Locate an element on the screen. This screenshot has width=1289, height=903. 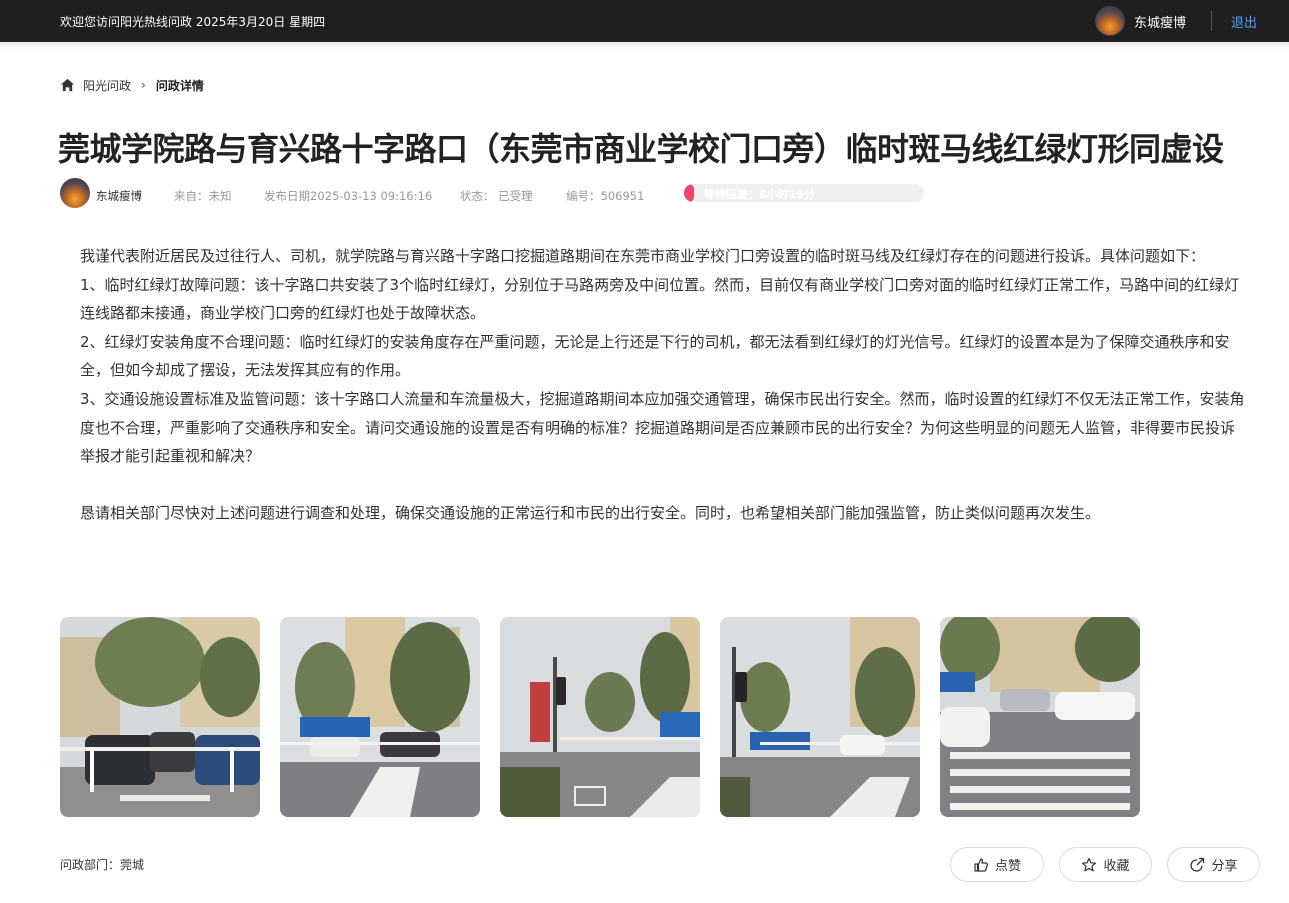
breadcrumb: 阳光问政 › 问政详情 is located at coordinates (132, 85).